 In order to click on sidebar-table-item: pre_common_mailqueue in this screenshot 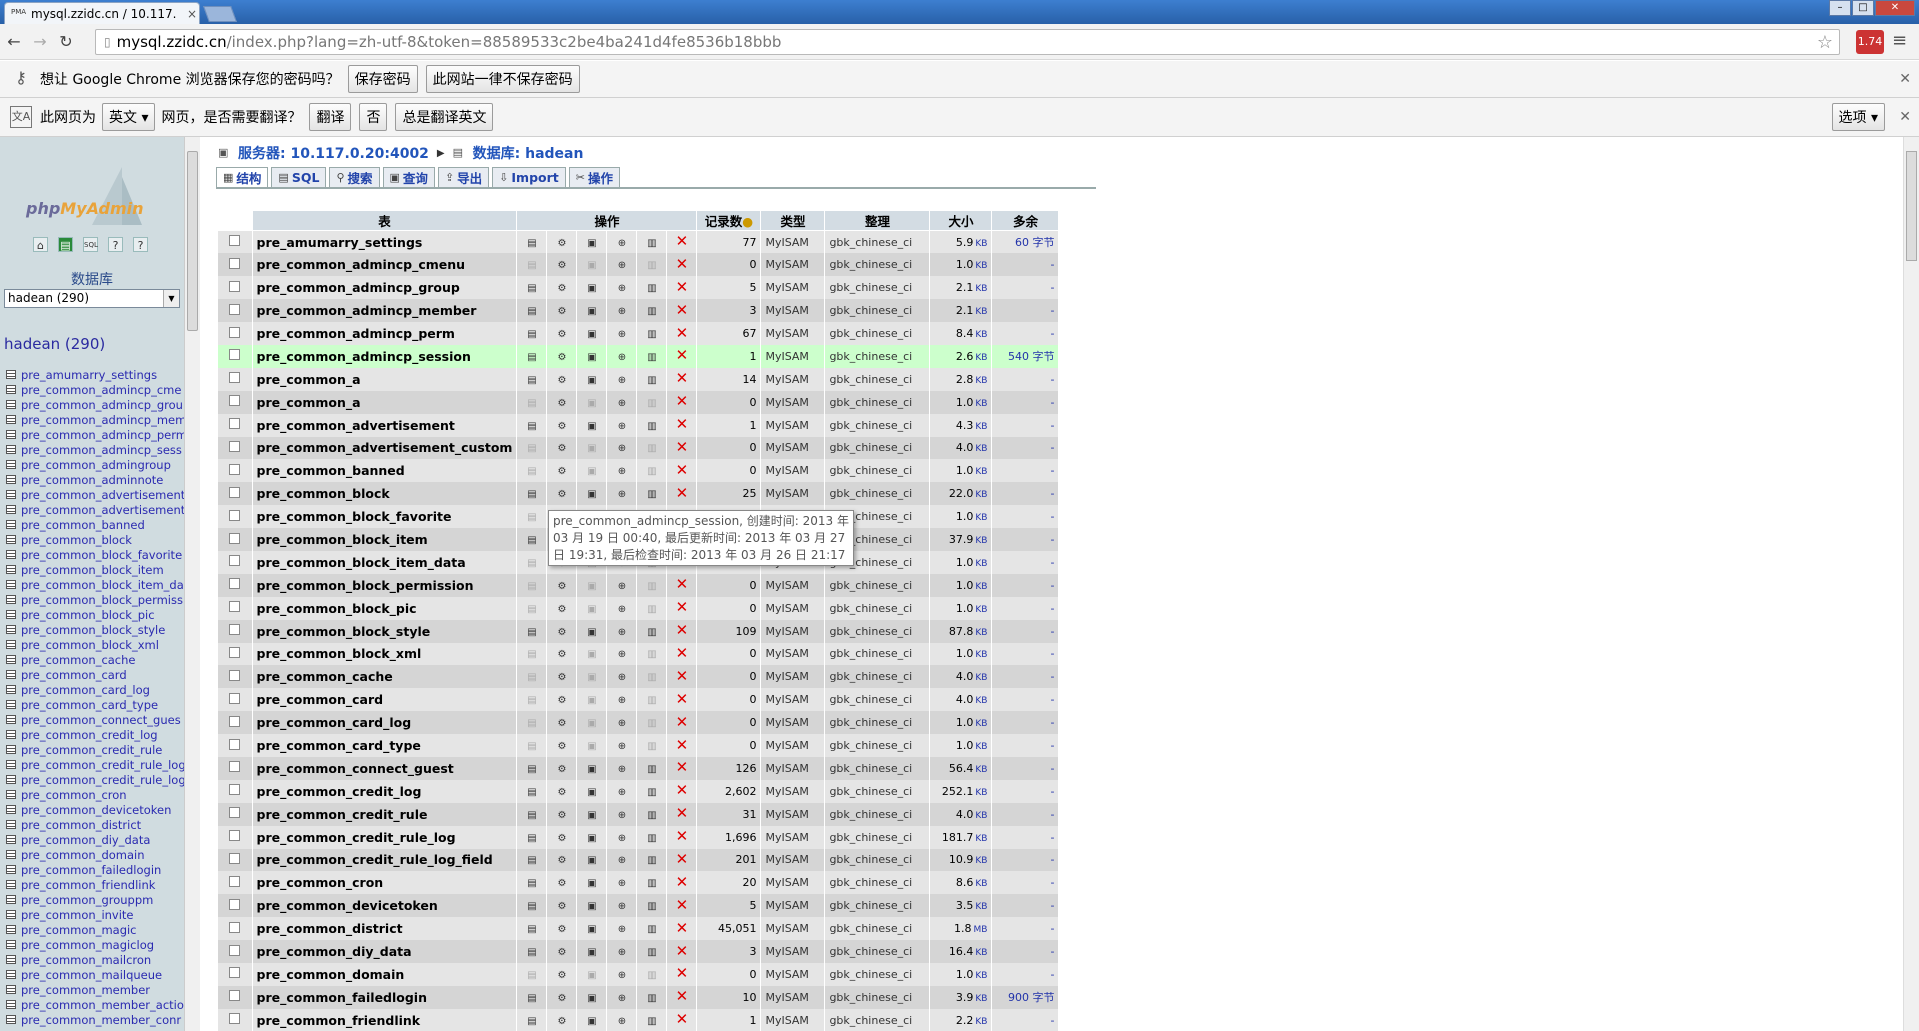, I will do `click(95, 974)`.